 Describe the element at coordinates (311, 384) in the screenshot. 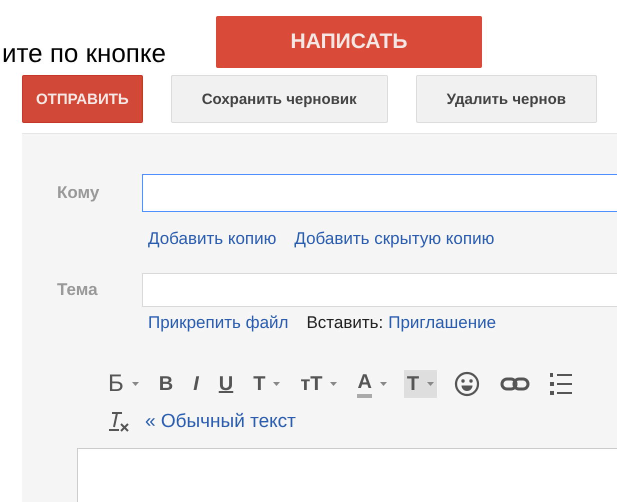

I see `format-glyph: тT` at that location.